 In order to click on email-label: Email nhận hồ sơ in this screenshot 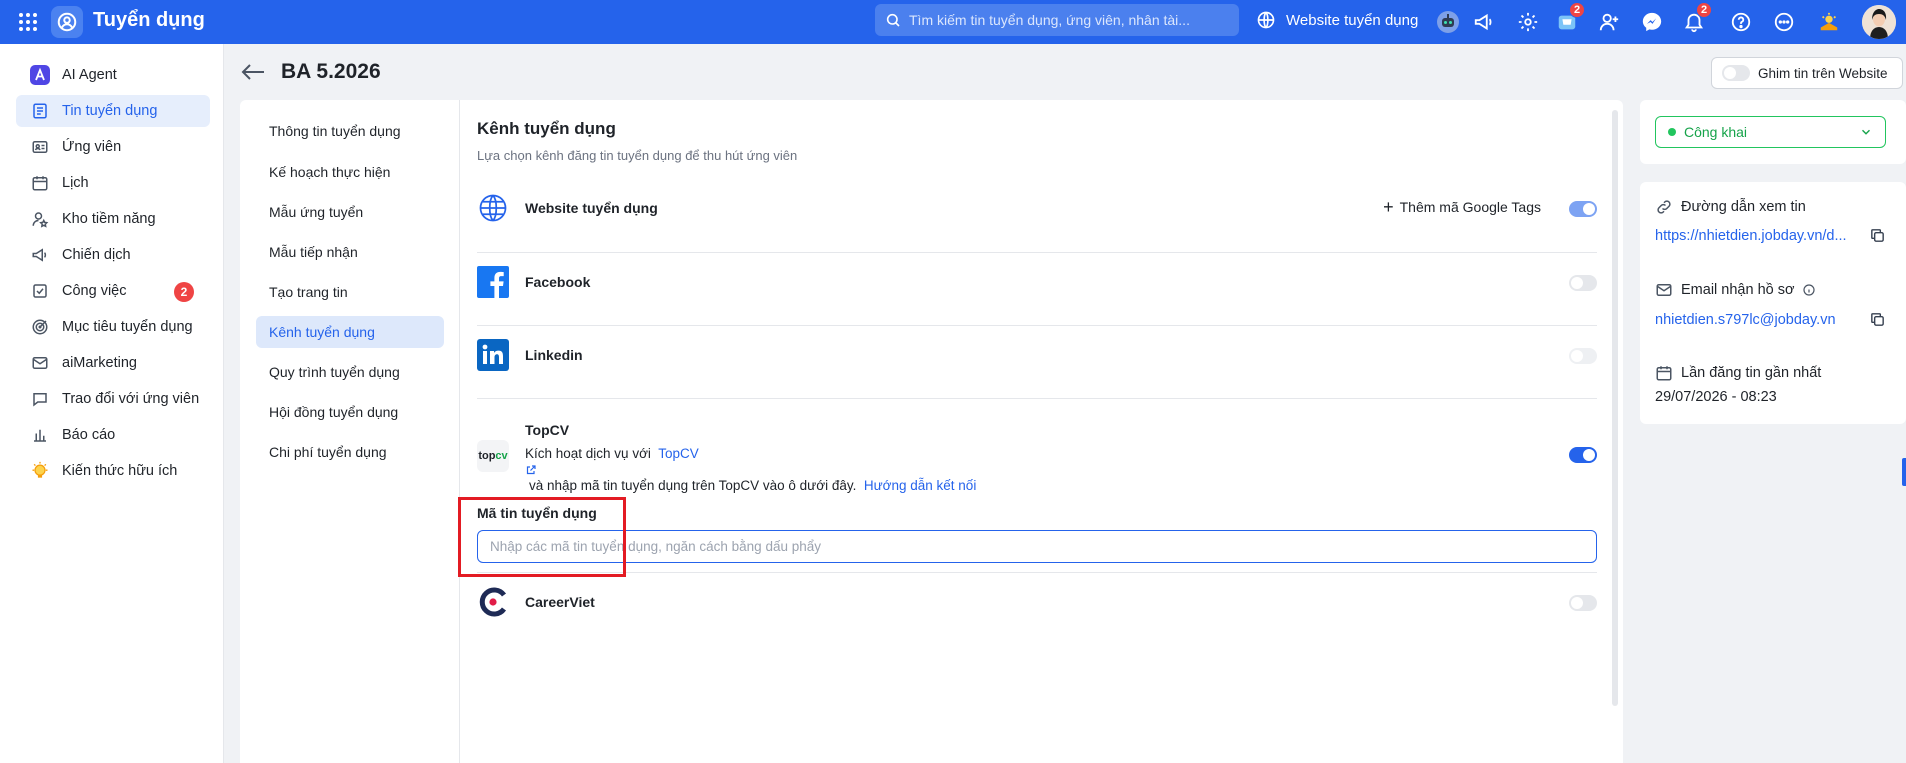, I will do `click(1738, 290)`.